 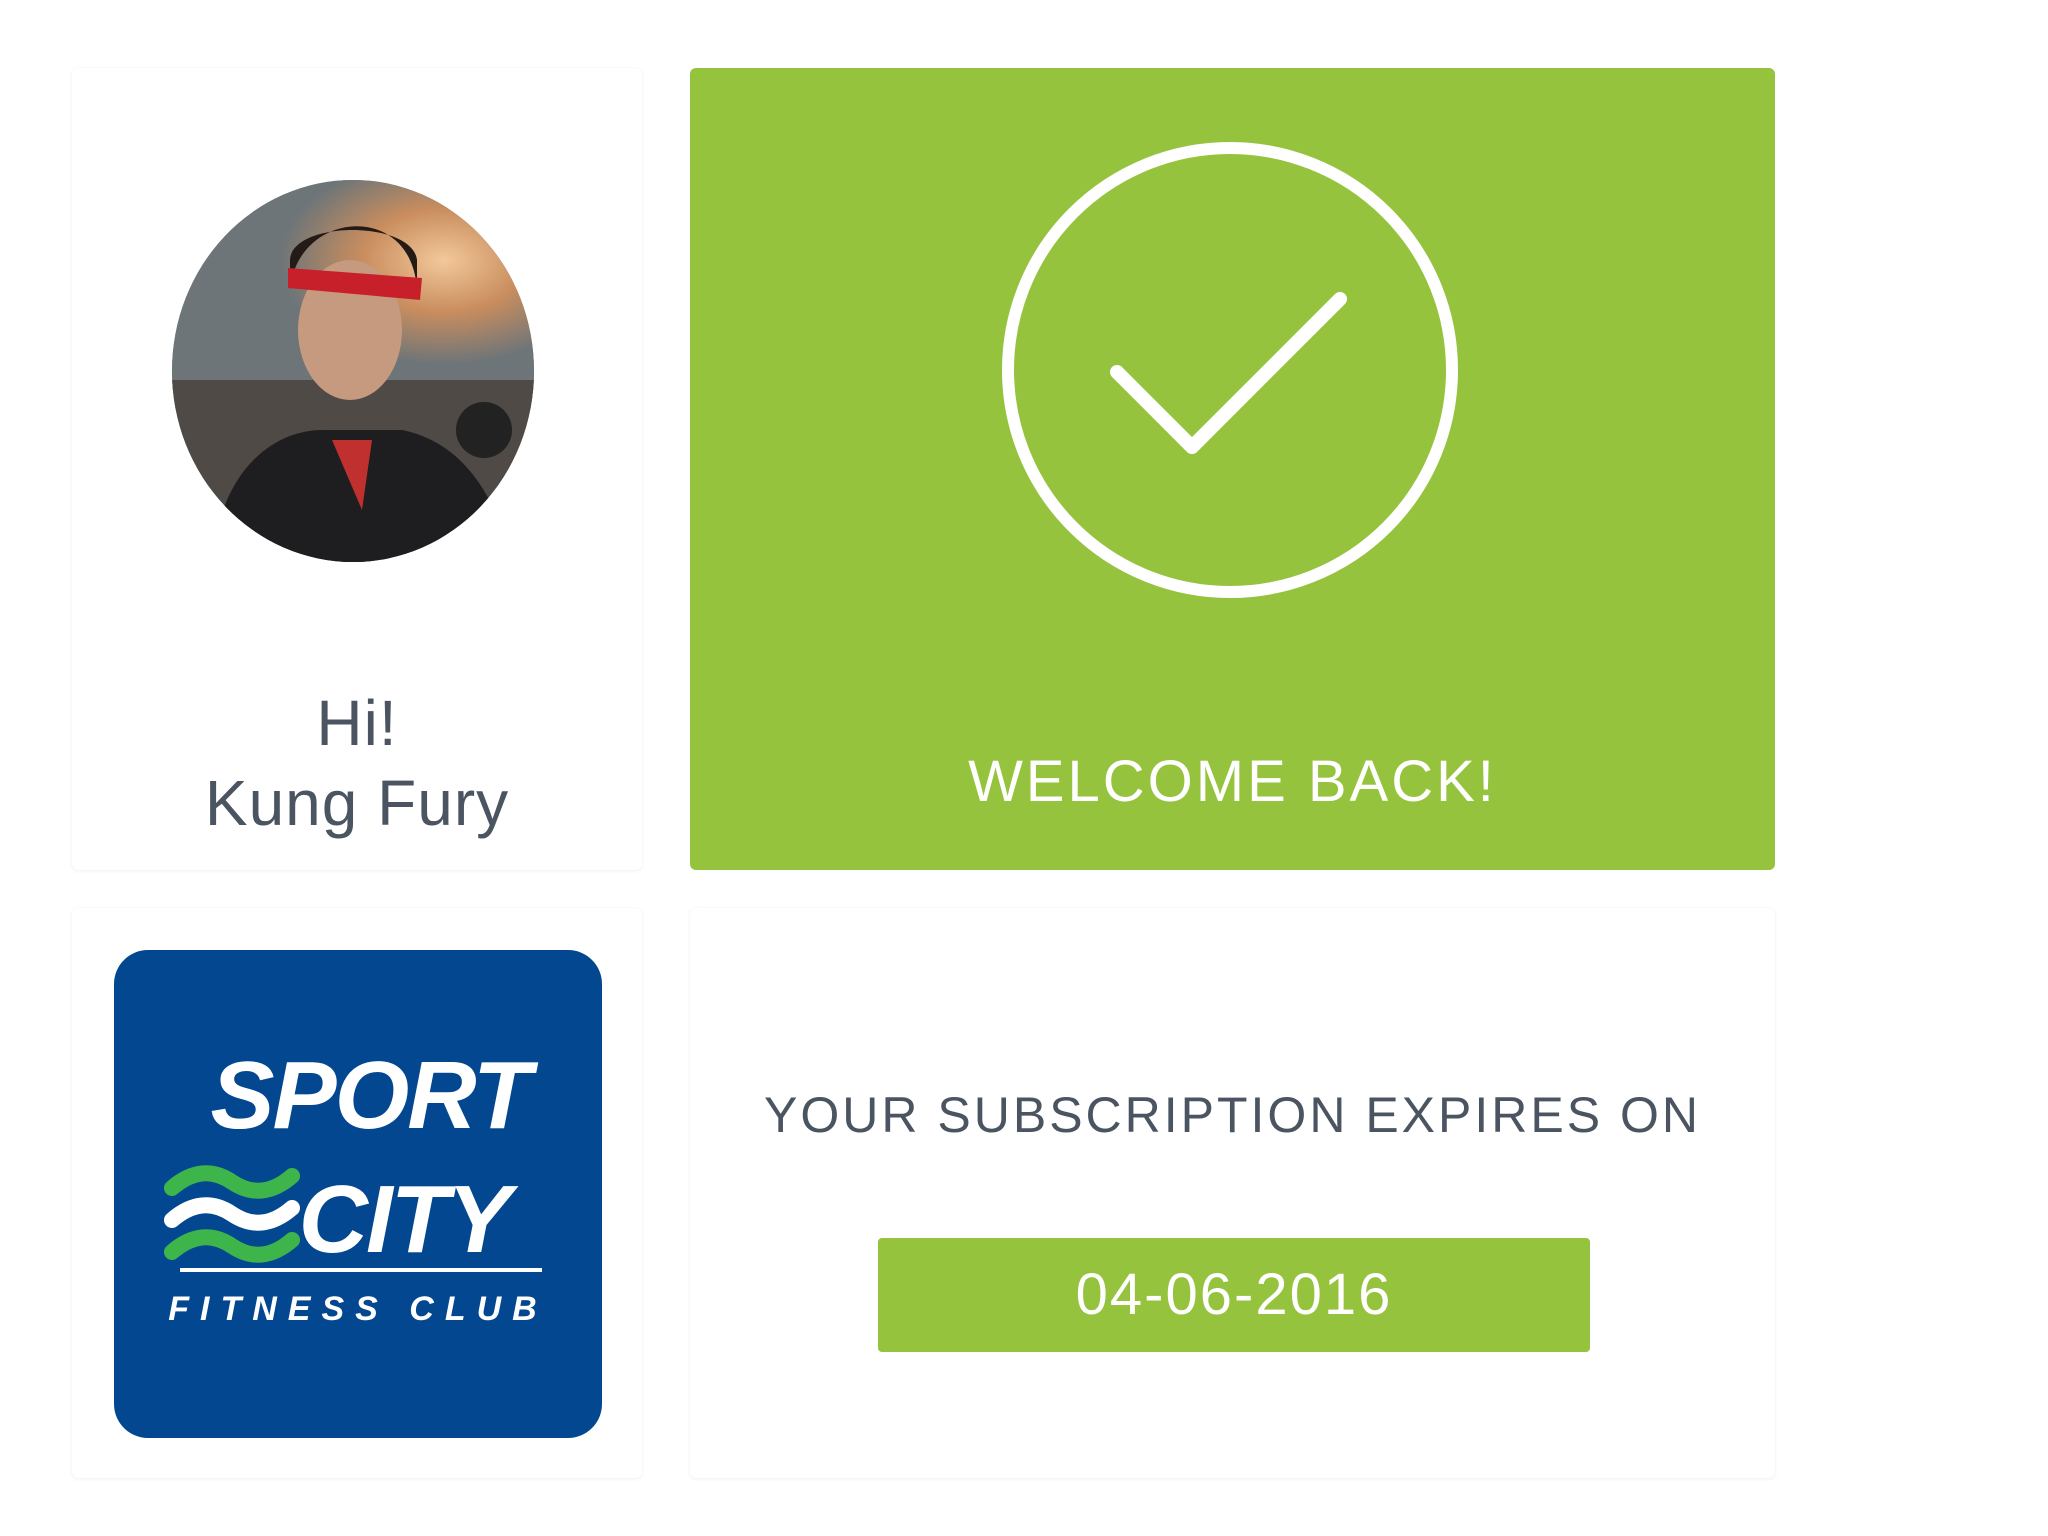 I want to click on sport-city-logo-icon: SPORT CITY FITNESS CLUB, so click(x=355, y=1185).